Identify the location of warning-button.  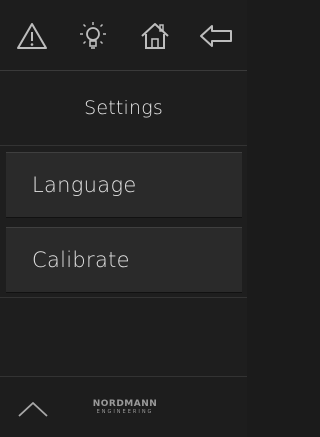
(32, 36).